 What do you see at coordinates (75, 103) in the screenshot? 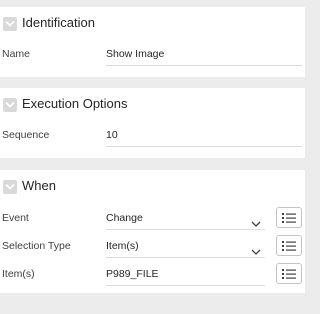
I see `section-title: Execution Options` at bounding box center [75, 103].